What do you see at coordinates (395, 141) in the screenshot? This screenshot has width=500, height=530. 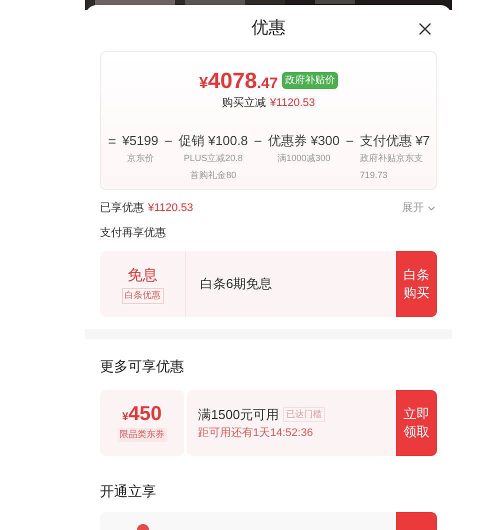 I see `breakdown-amount: 支付优惠 ¥7` at bounding box center [395, 141].